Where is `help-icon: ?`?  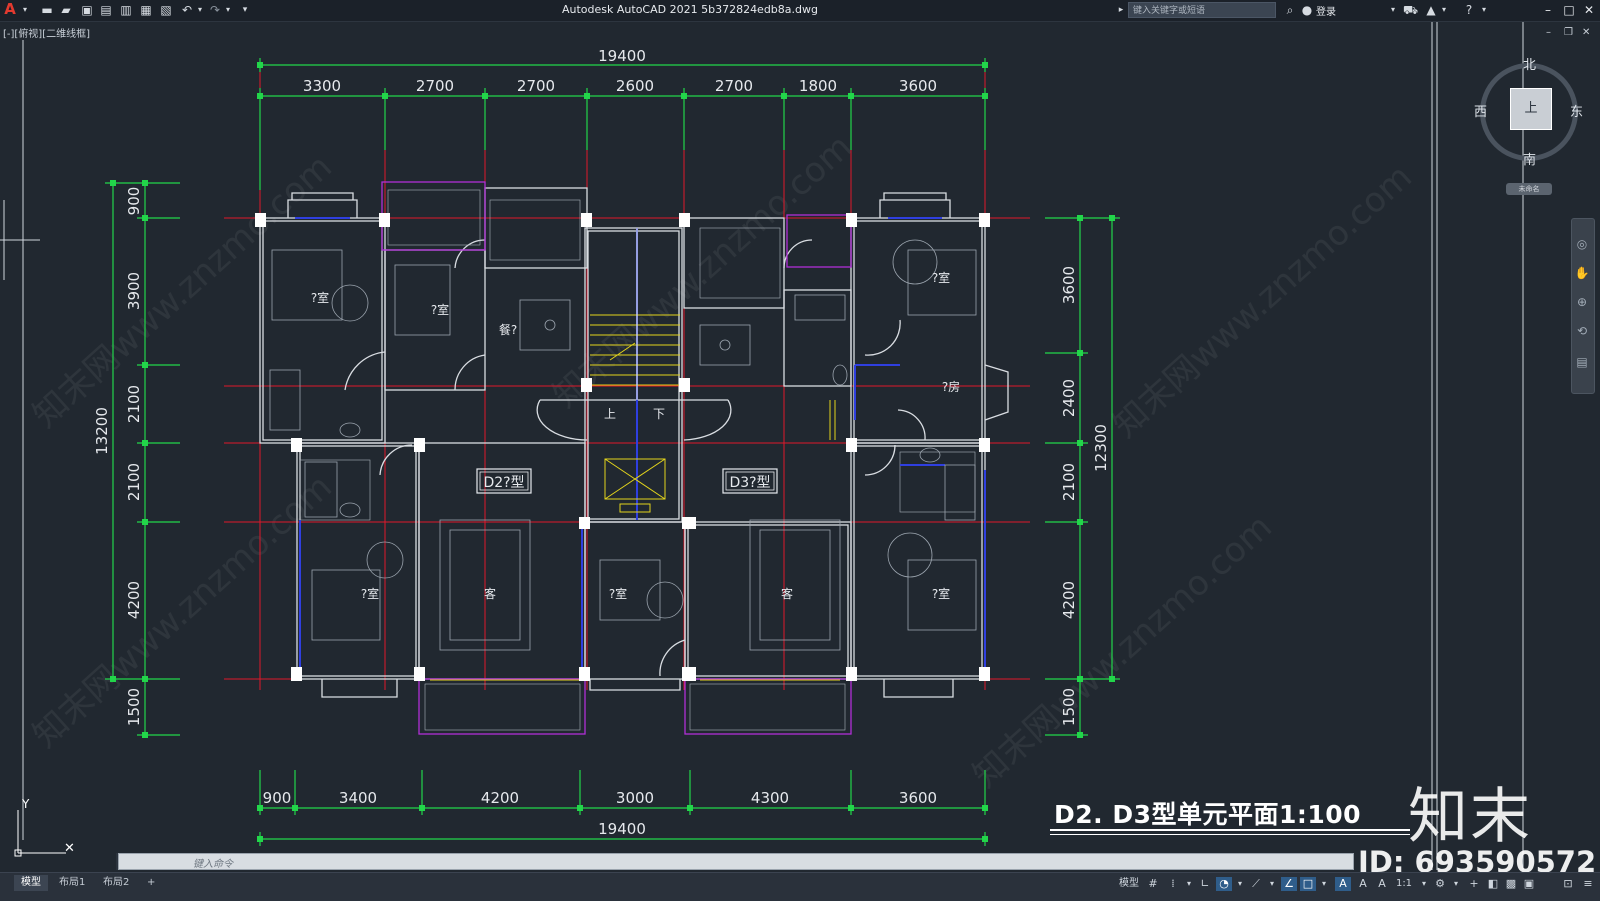
help-icon: ? is located at coordinates (1469, 10).